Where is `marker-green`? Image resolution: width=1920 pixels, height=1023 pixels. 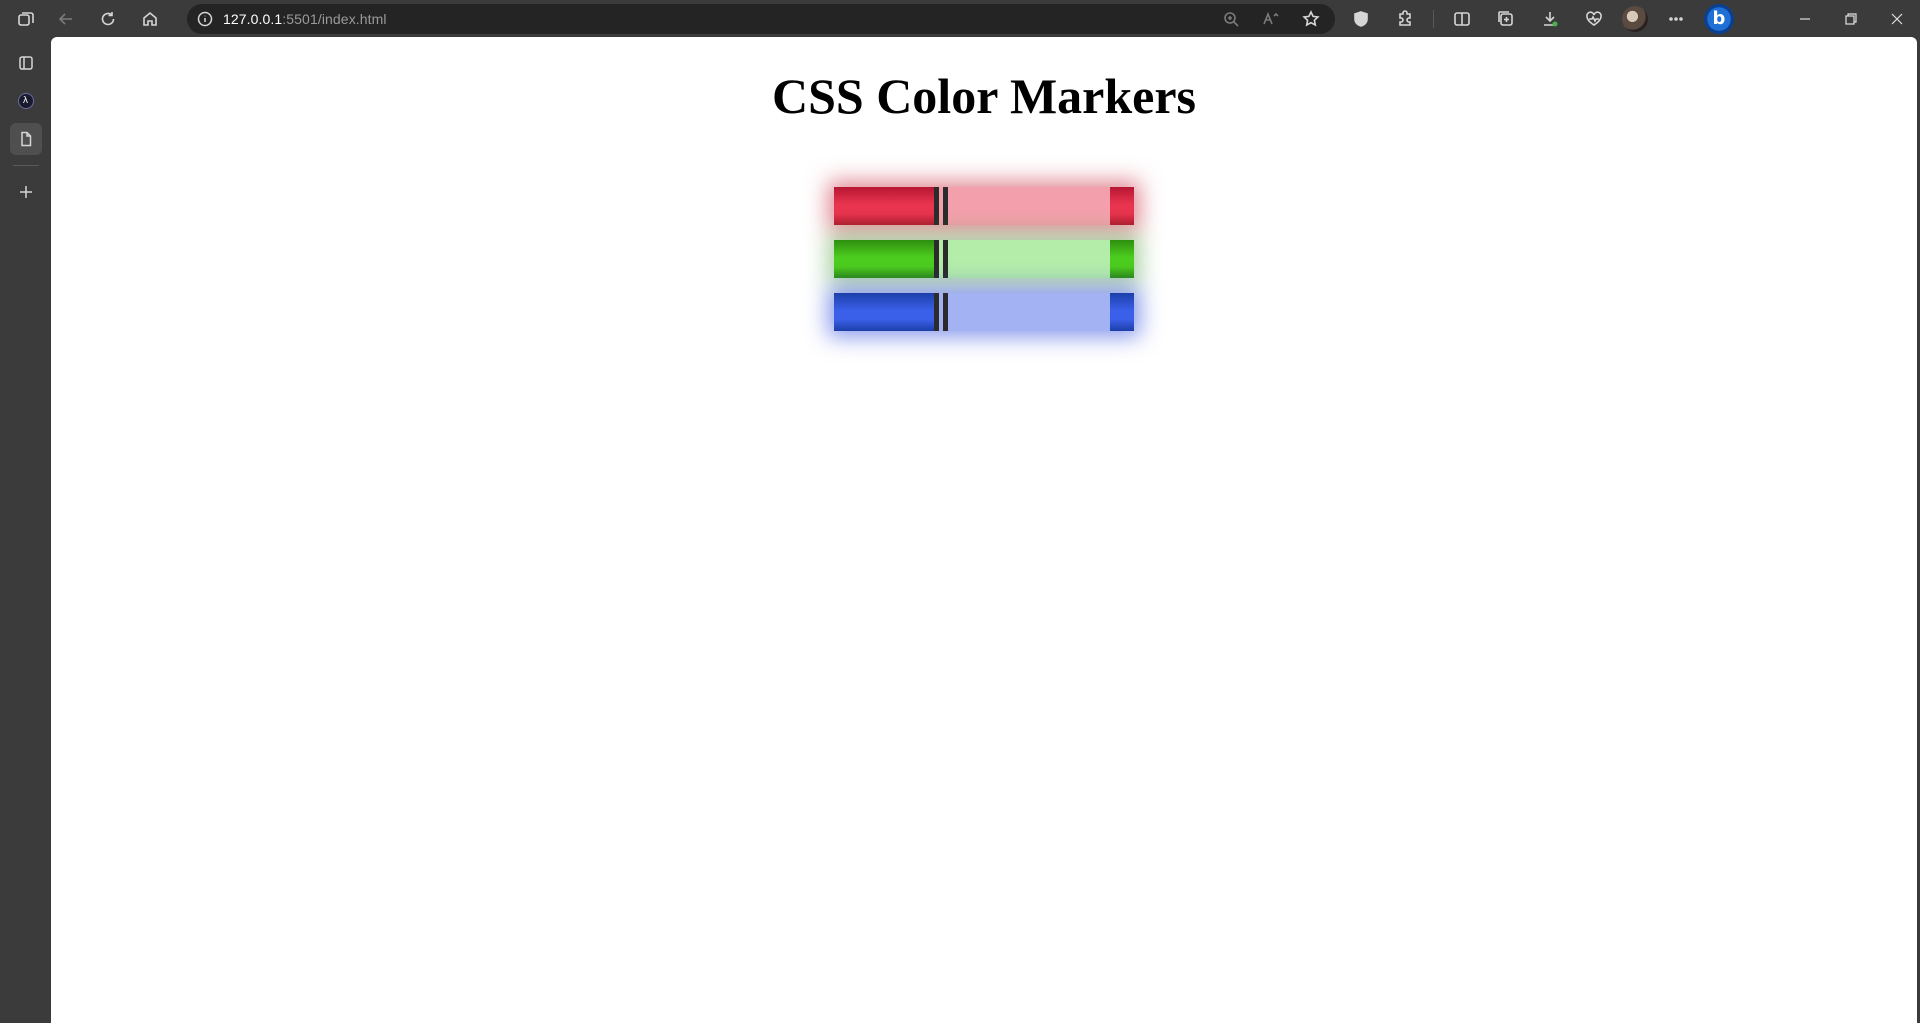 marker-green is located at coordinates (984, 259).